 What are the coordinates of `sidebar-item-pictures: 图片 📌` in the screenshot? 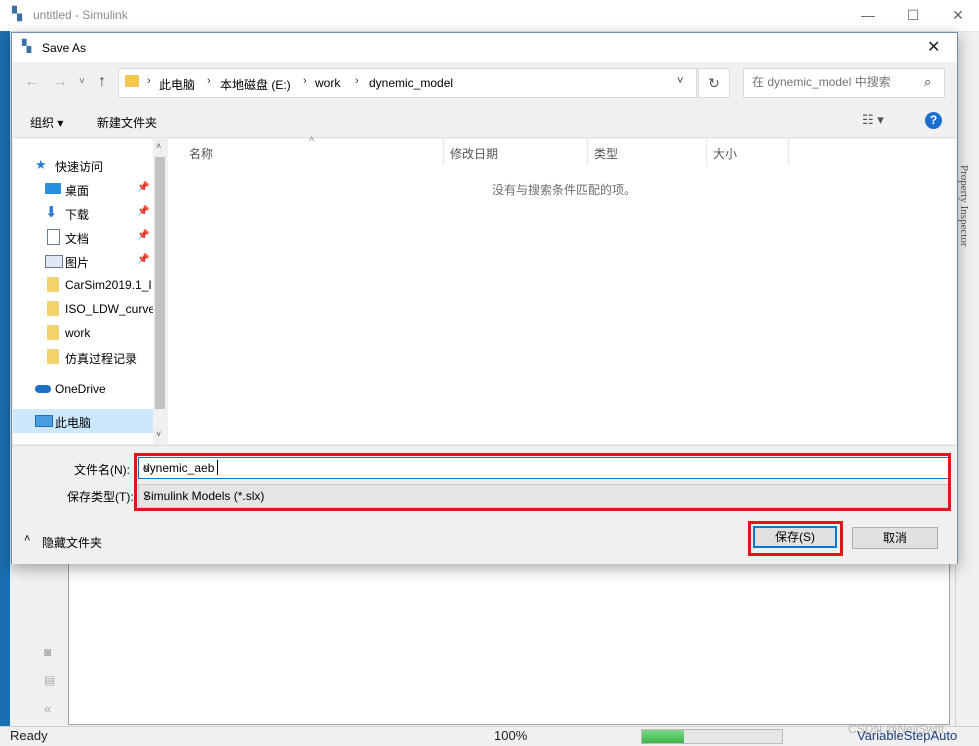 It's located at (83, 261).